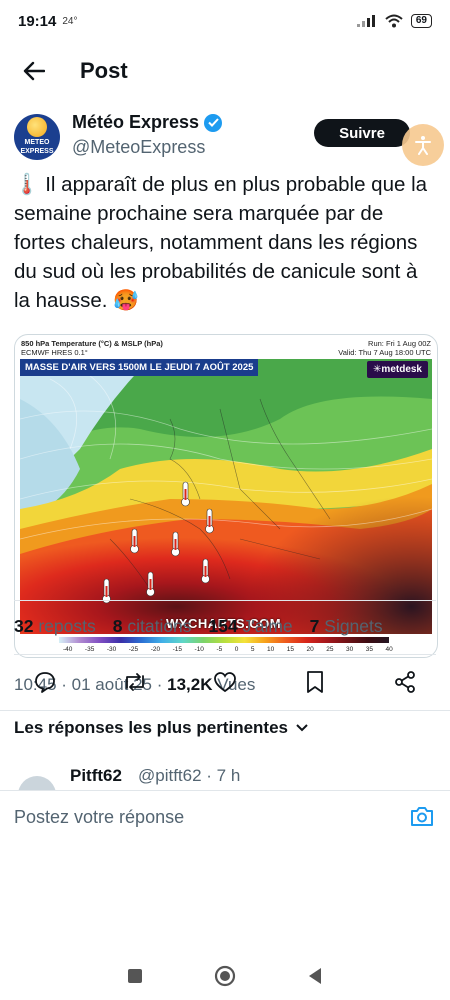 Image resolution: width=450 pixels, height=1000 pixels. I want to click on accessibility-button, so click(423, 145).